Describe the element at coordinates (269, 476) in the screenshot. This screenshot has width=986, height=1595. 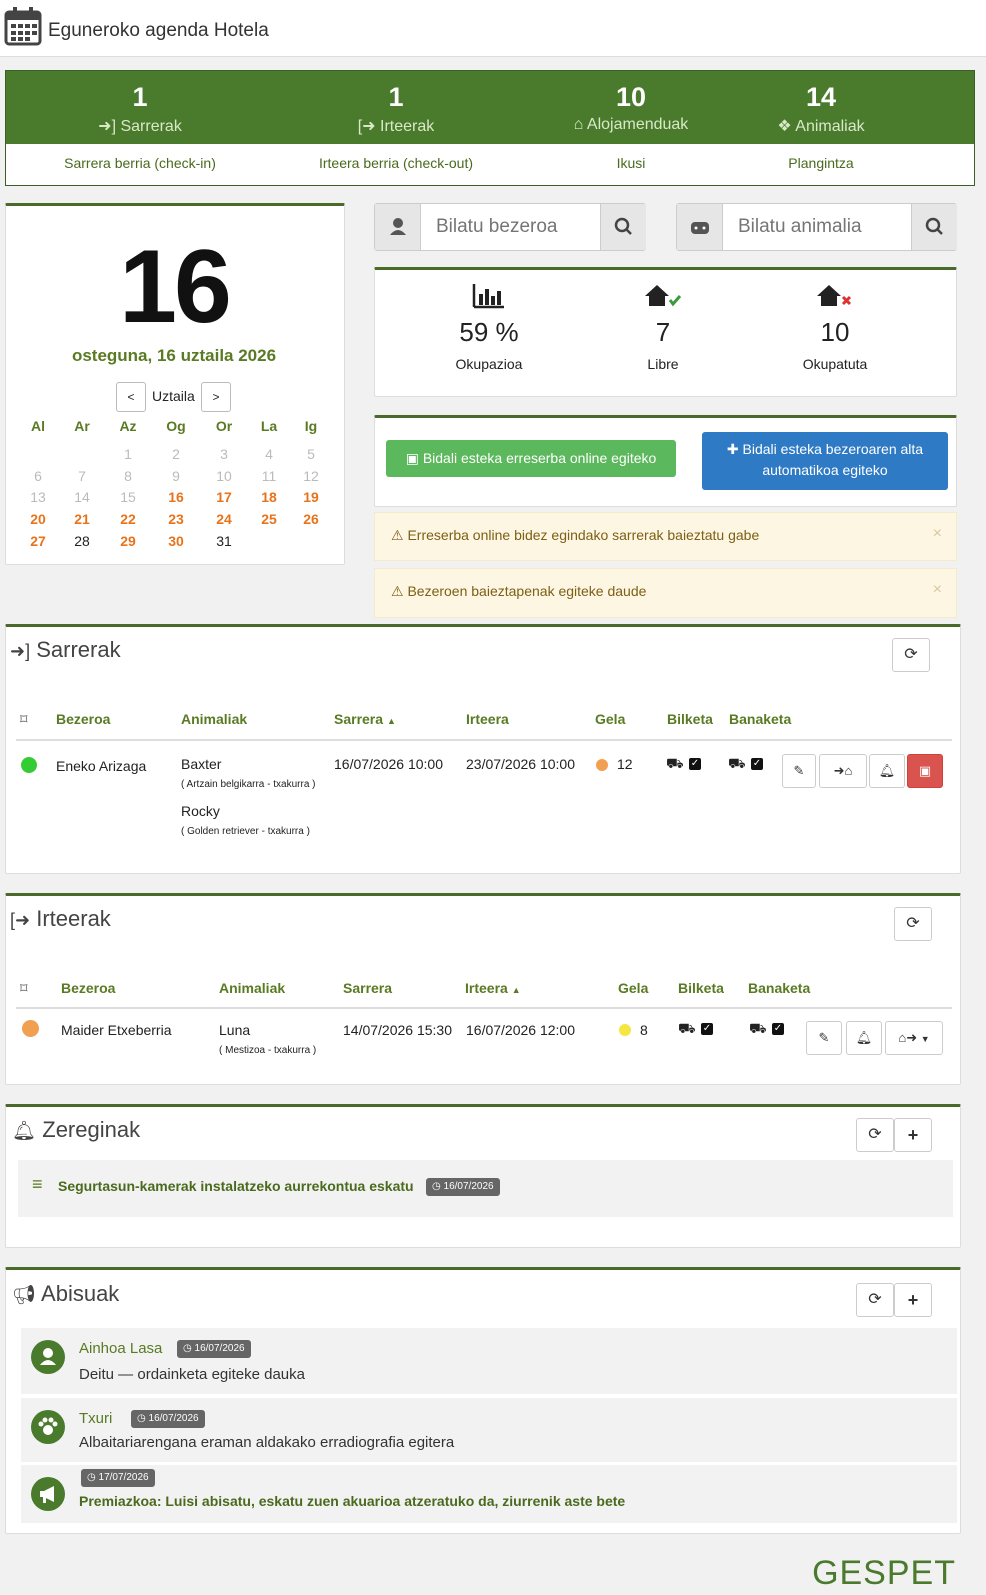
I see `calendar-day: 11` at that location.